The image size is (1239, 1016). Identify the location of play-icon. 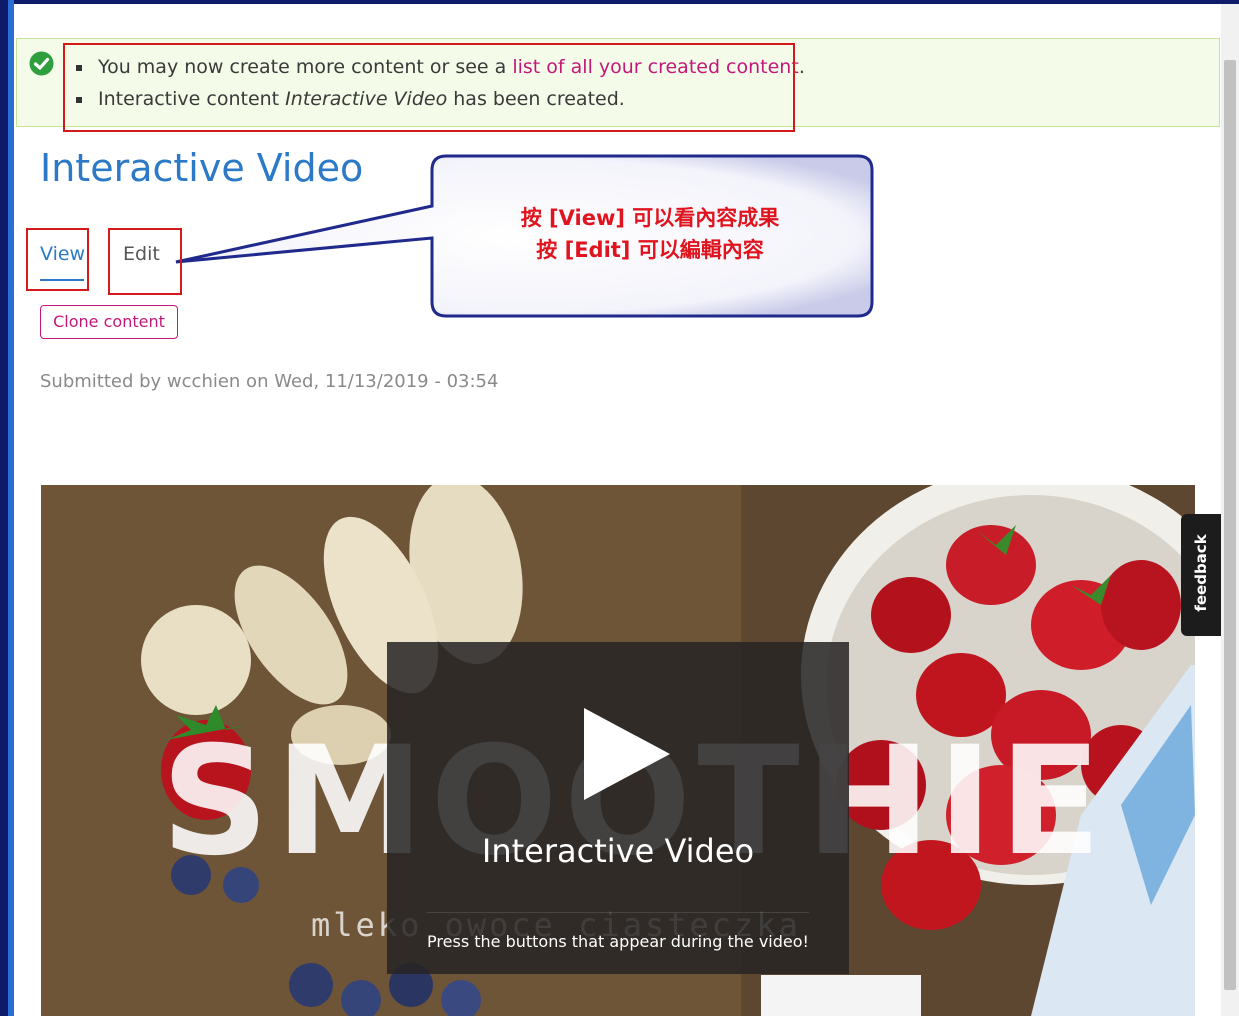
(624, 754).